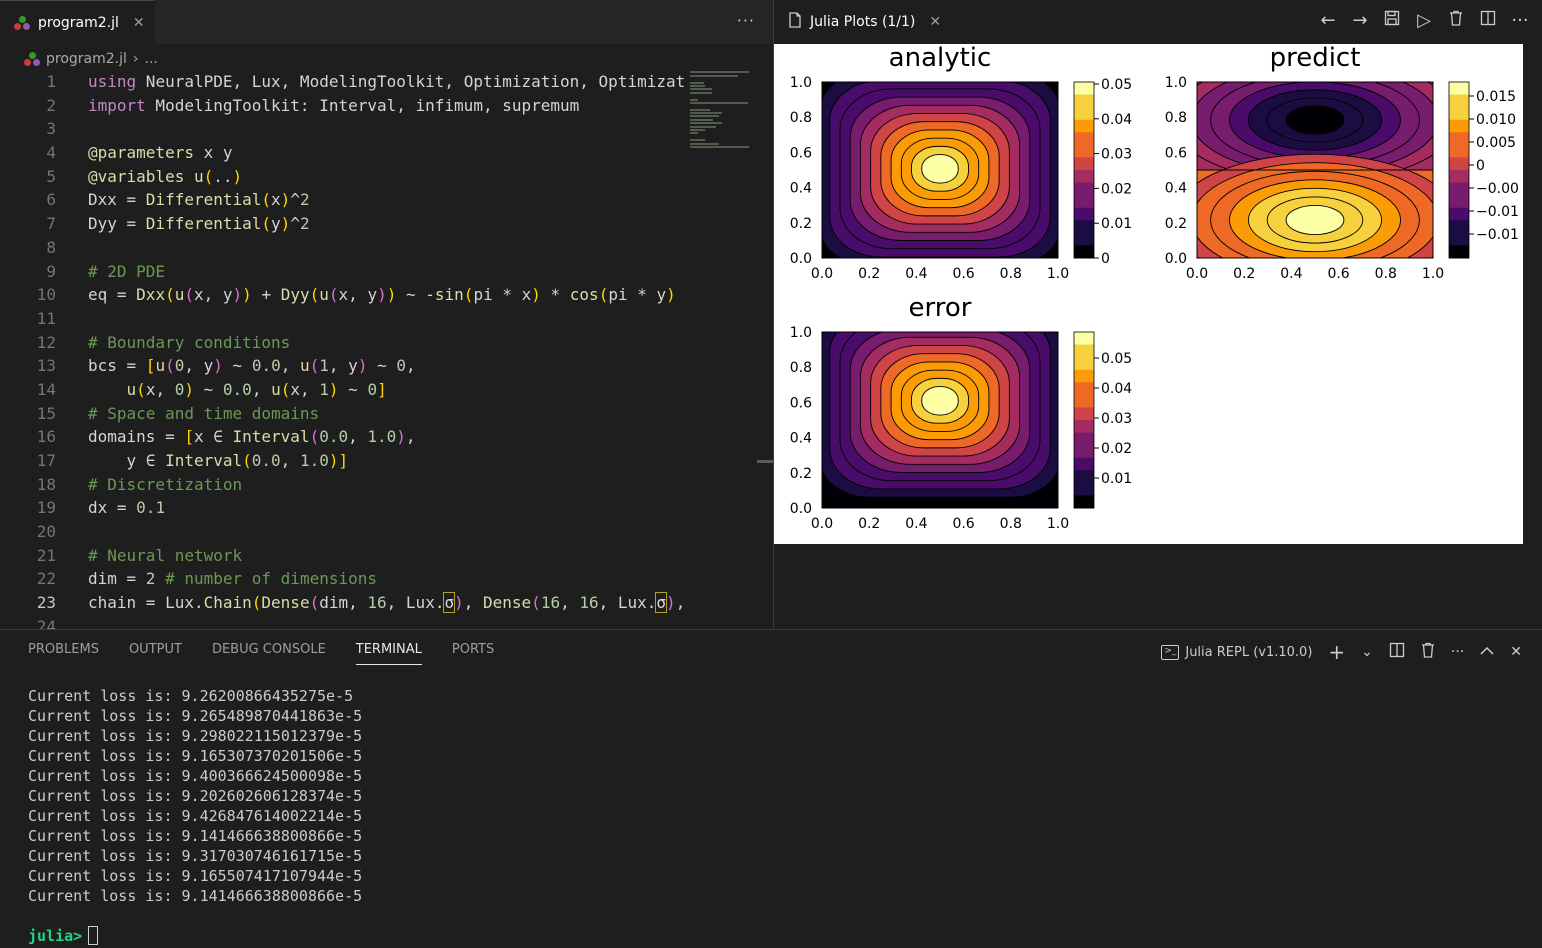  What do you see at coordinates (342, 129) in the screenshot?
I see `code-line: 3` at bounding box center [342, 129].